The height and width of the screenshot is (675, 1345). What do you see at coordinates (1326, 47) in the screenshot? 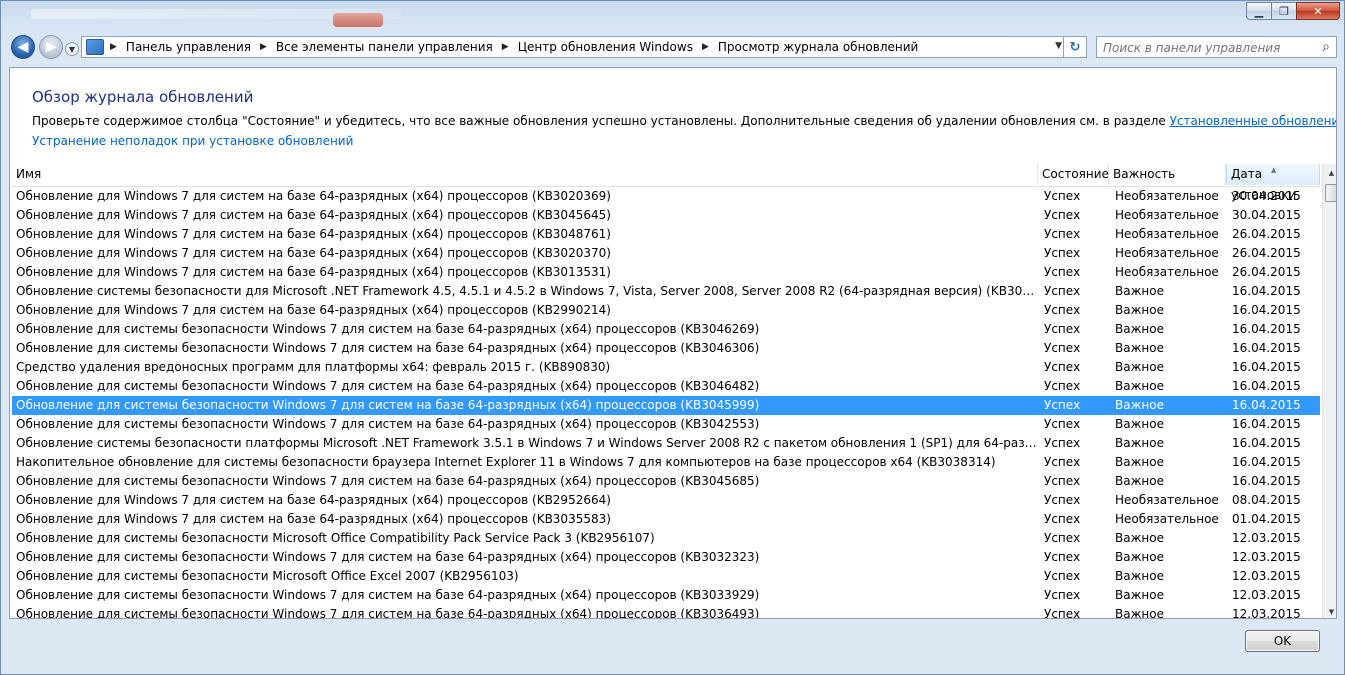
I see `search-icon: ⌕` at bounding box center [1326, 47].